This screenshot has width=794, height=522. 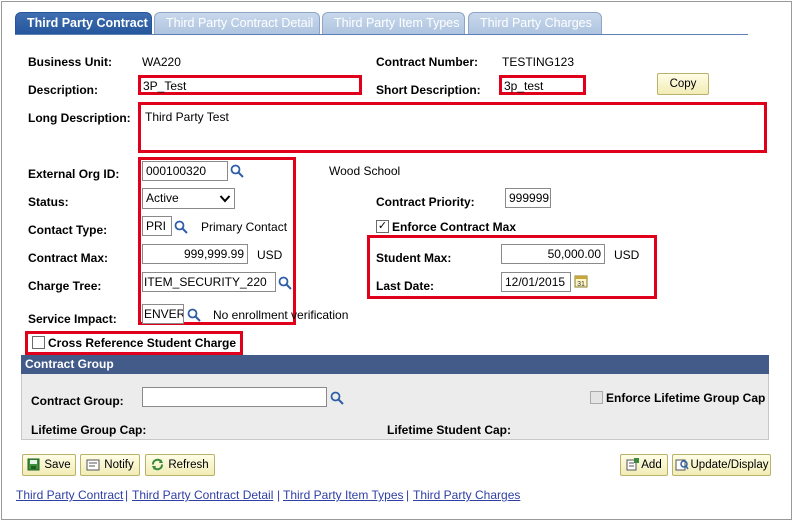 I want to click on description-field: 3P_Test, so click(x=250, y=85).